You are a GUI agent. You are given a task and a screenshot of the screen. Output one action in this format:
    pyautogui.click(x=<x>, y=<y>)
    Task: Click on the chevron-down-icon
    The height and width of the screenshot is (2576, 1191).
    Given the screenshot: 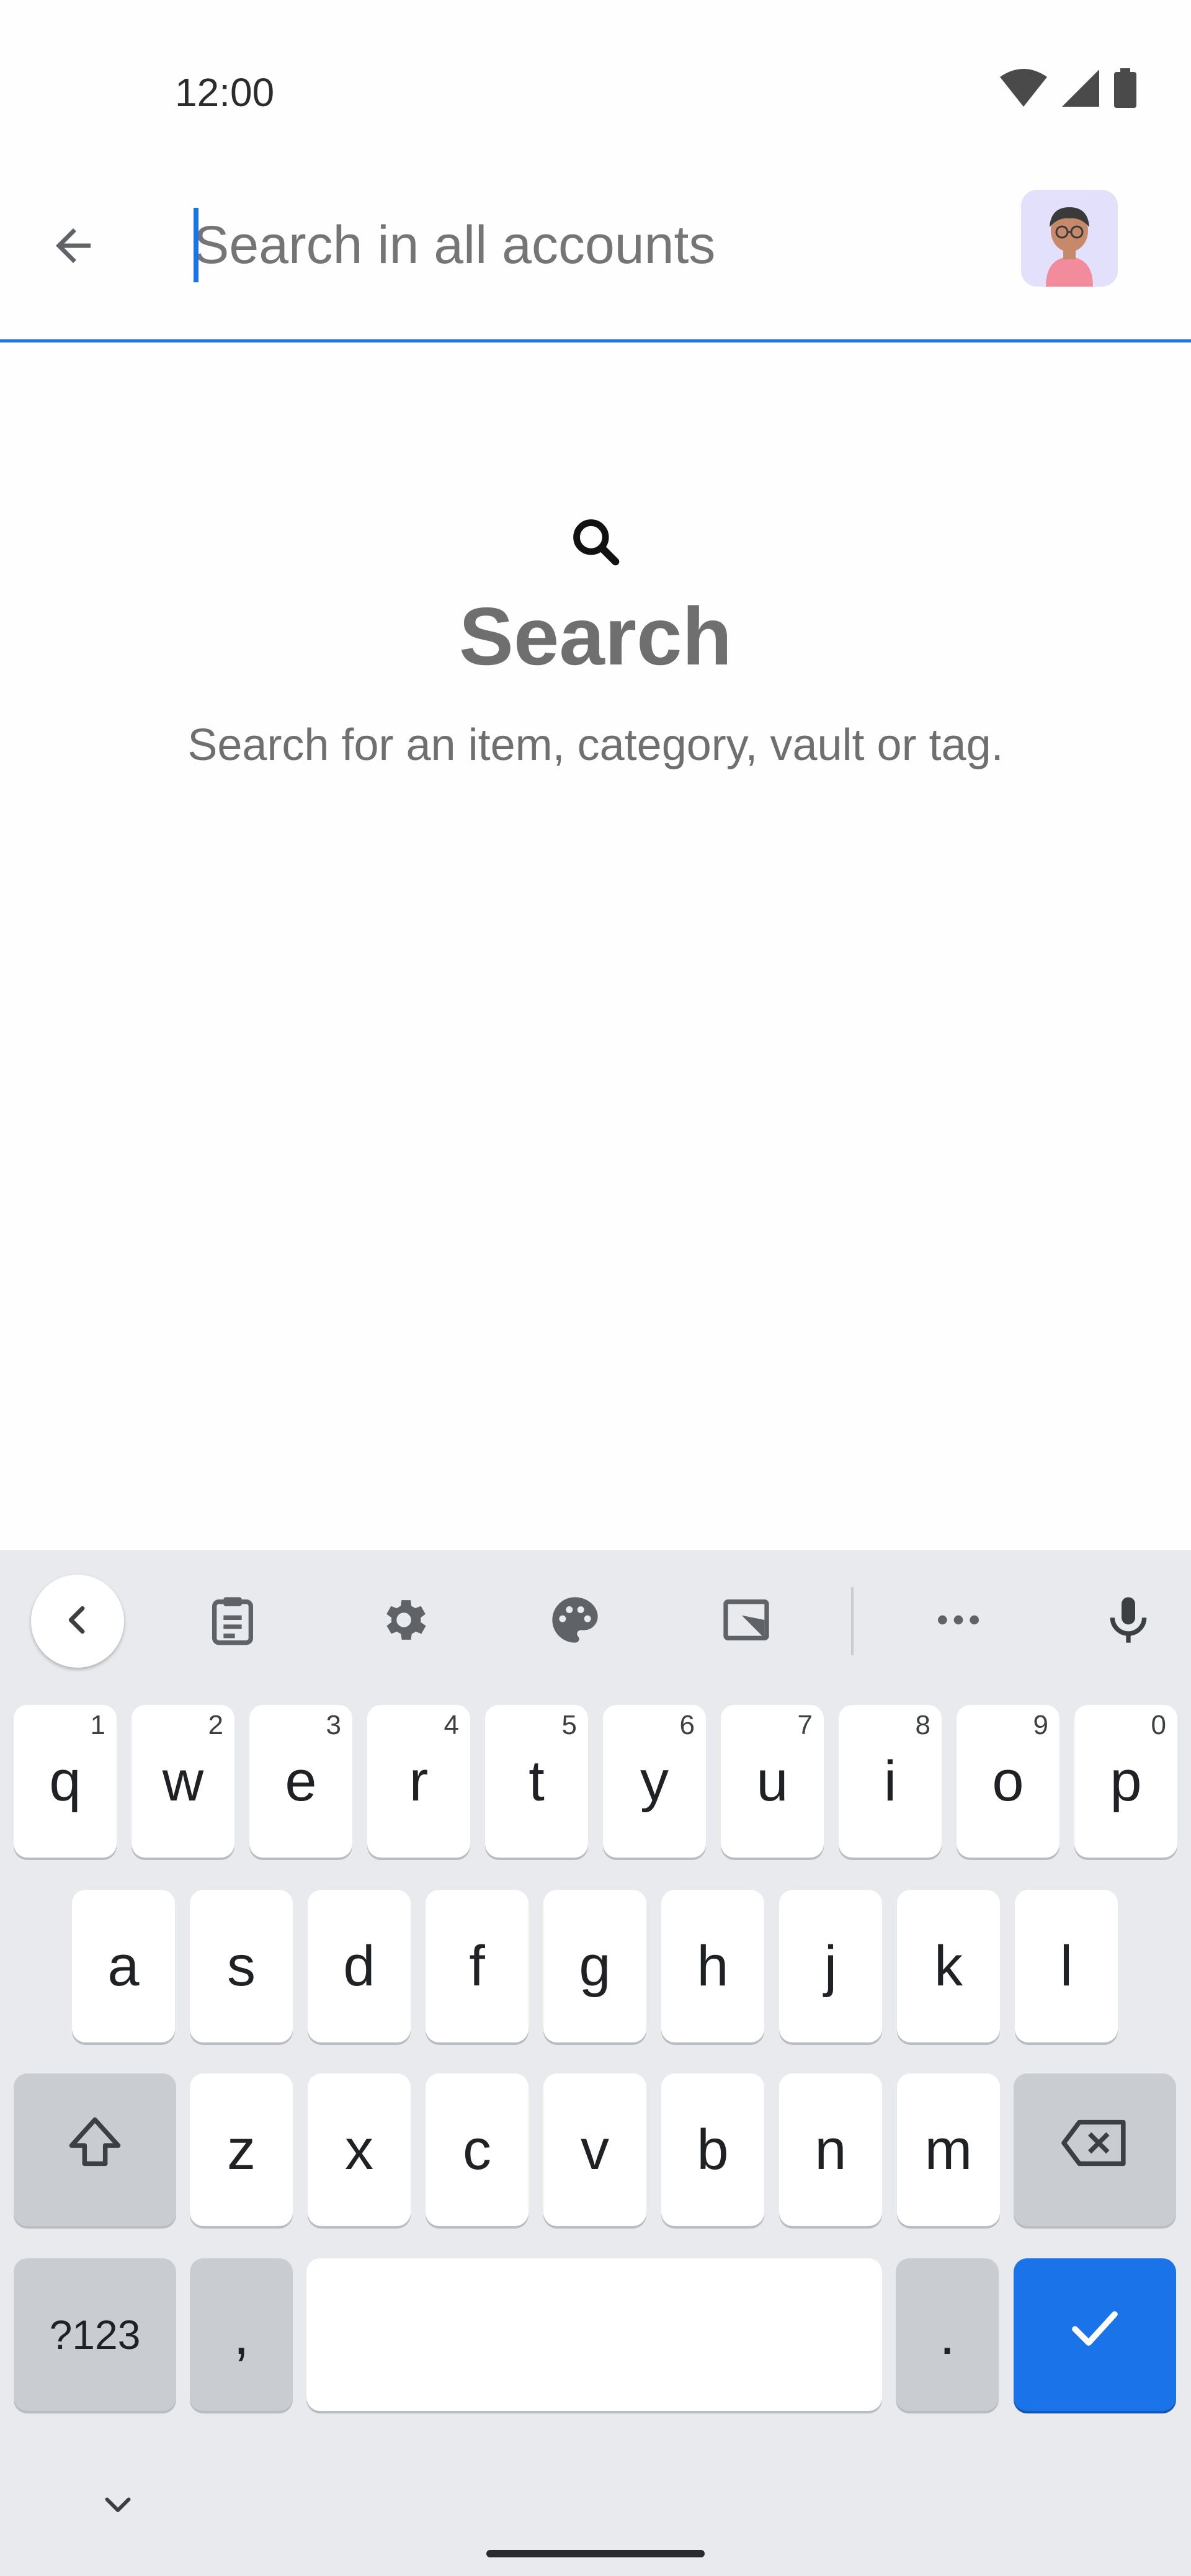 What is the action you would take?
    pyautogui.click(x=118, y=2505)
    